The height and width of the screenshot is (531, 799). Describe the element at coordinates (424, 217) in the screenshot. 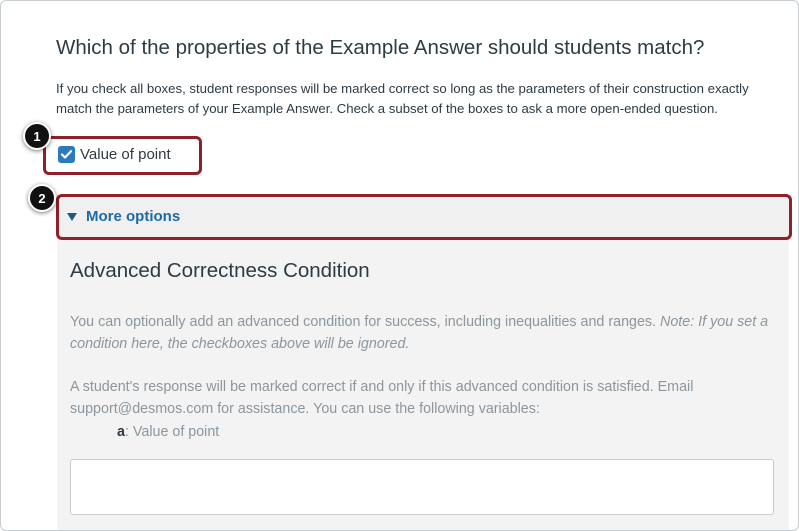

I see `annotation-highlight-more-options` at that location.